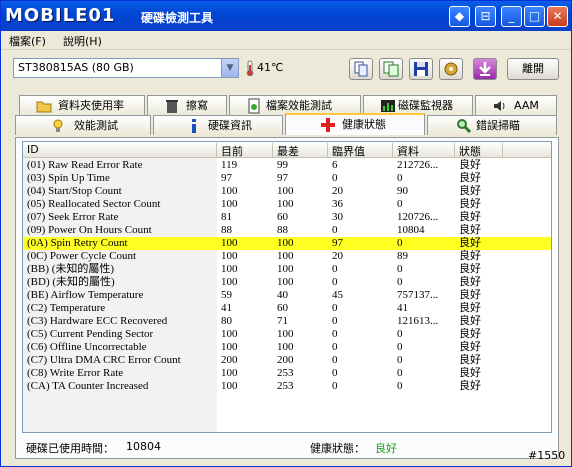 This screenshot has width=572, height=467. What do you see at coordinates (58, 125) in the screenshot?
I see `lightbulb-icon` at bounding box center [58, 125].